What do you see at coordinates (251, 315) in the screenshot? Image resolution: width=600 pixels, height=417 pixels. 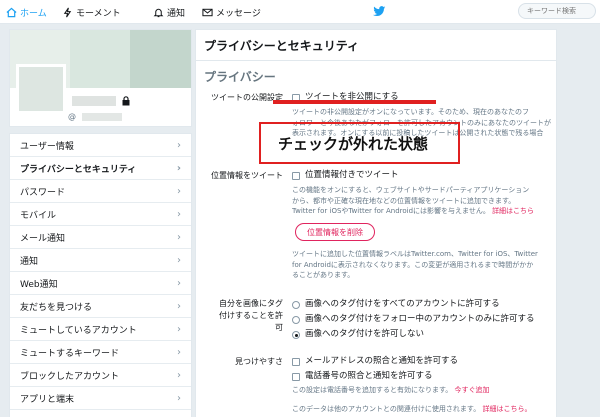 I see `photo-tagging-label: 自分を画像にタグ 付けすることを許 可` at bounding box center [251, 315].